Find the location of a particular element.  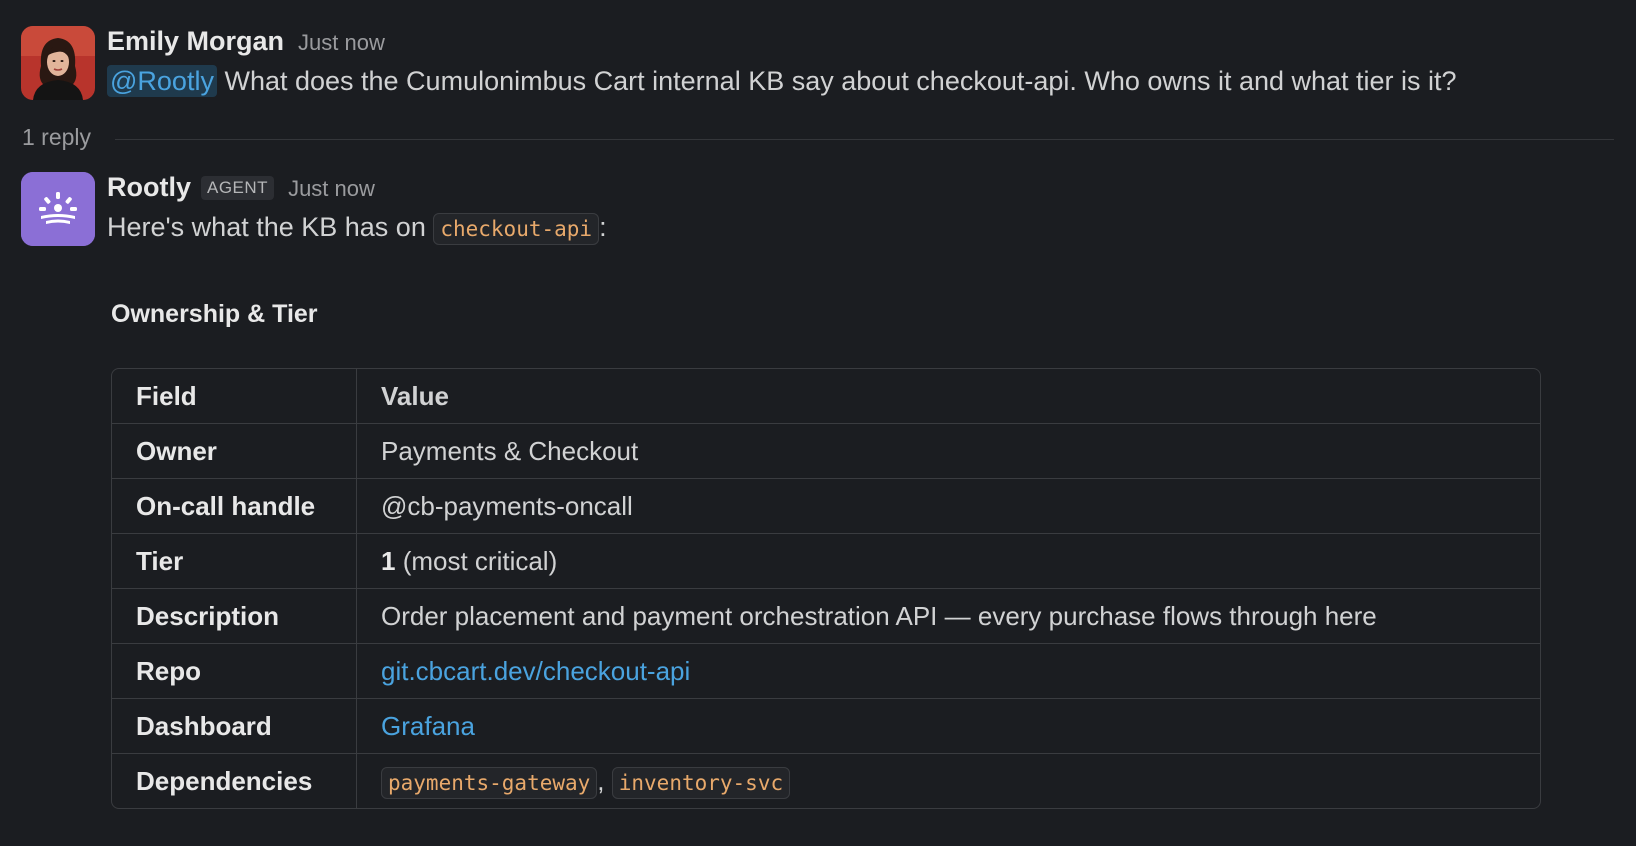

header-field: Field is located at coordinates (234, 396).